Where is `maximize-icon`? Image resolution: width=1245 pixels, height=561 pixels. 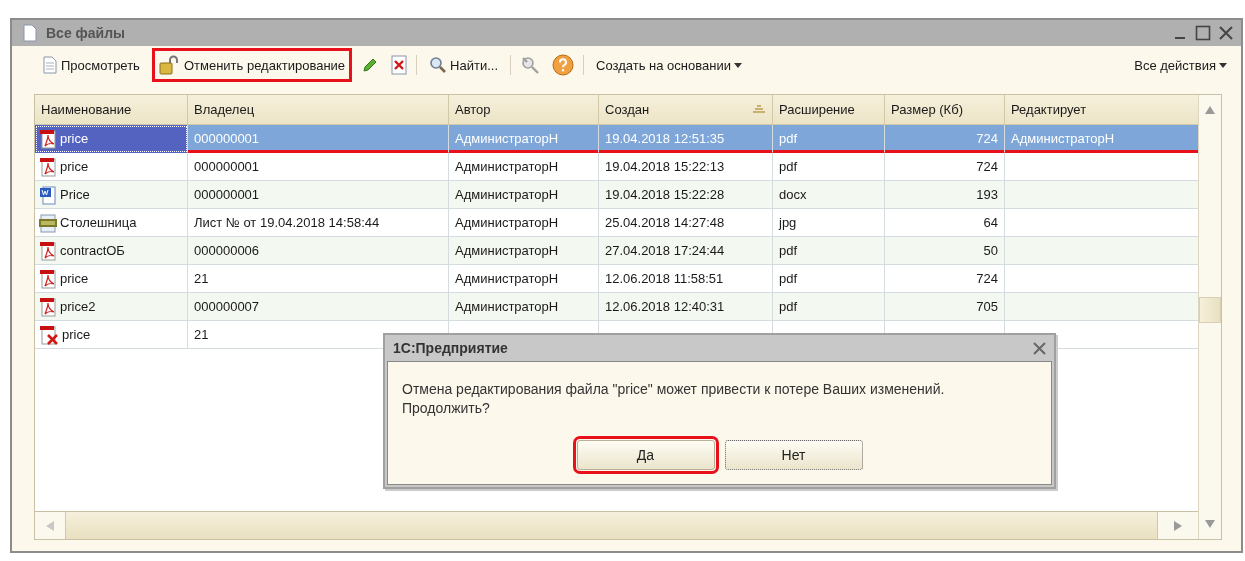 maximize-icon is located at coordinates (1203, 33).